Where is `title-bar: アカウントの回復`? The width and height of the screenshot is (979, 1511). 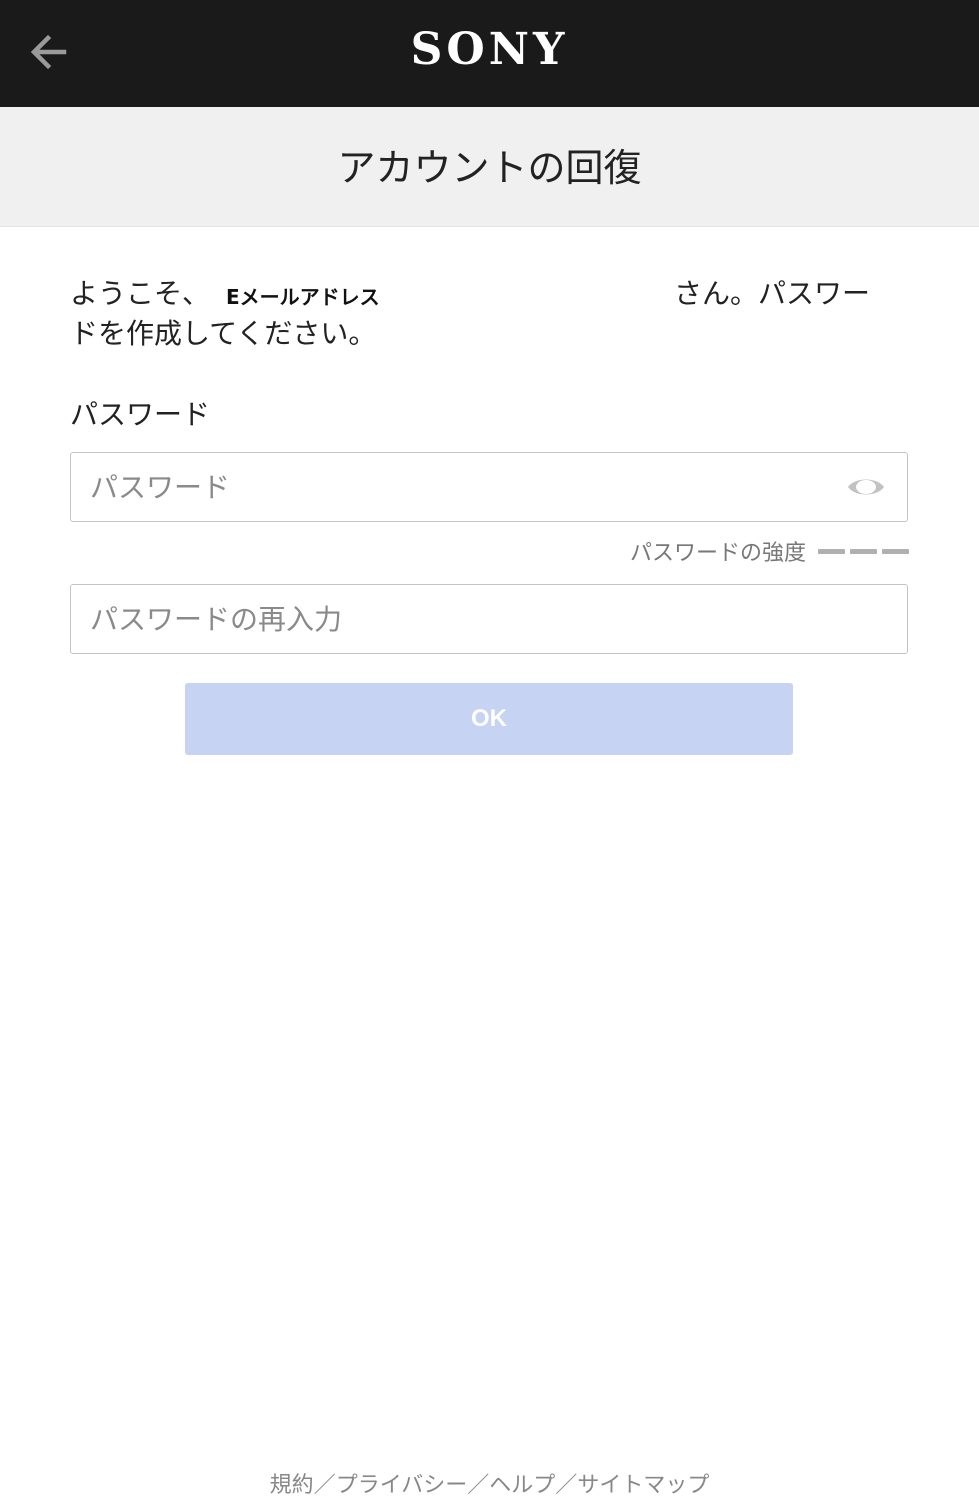
title-bar: アカウントの回復 is located at coordinates (489, 167).